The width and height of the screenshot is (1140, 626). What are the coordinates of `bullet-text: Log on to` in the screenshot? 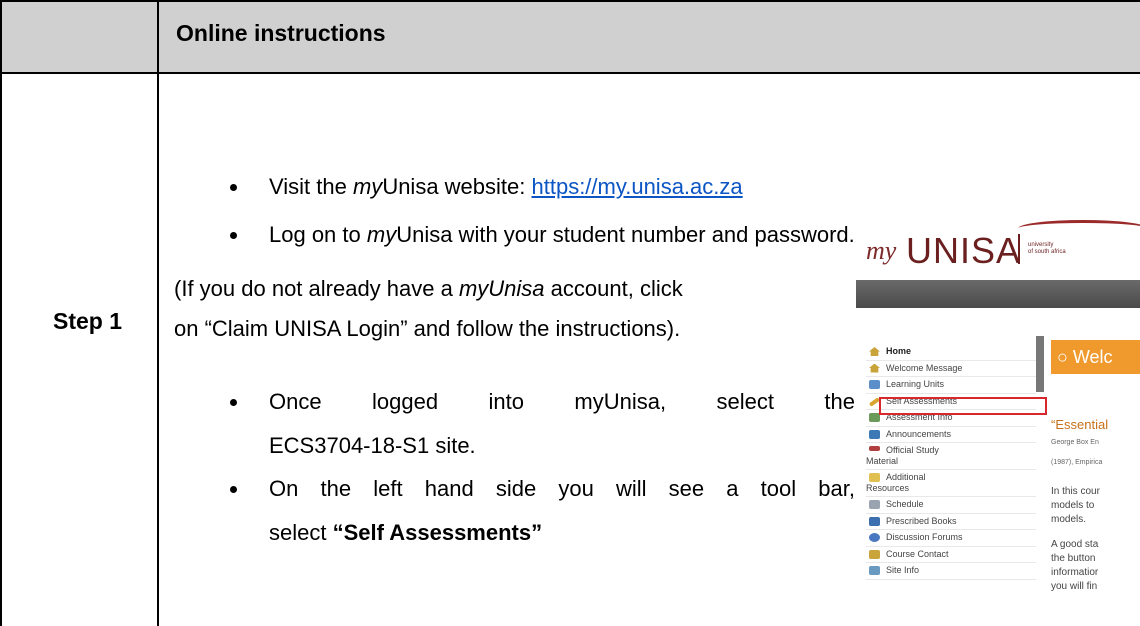 It's located at (318, 234).